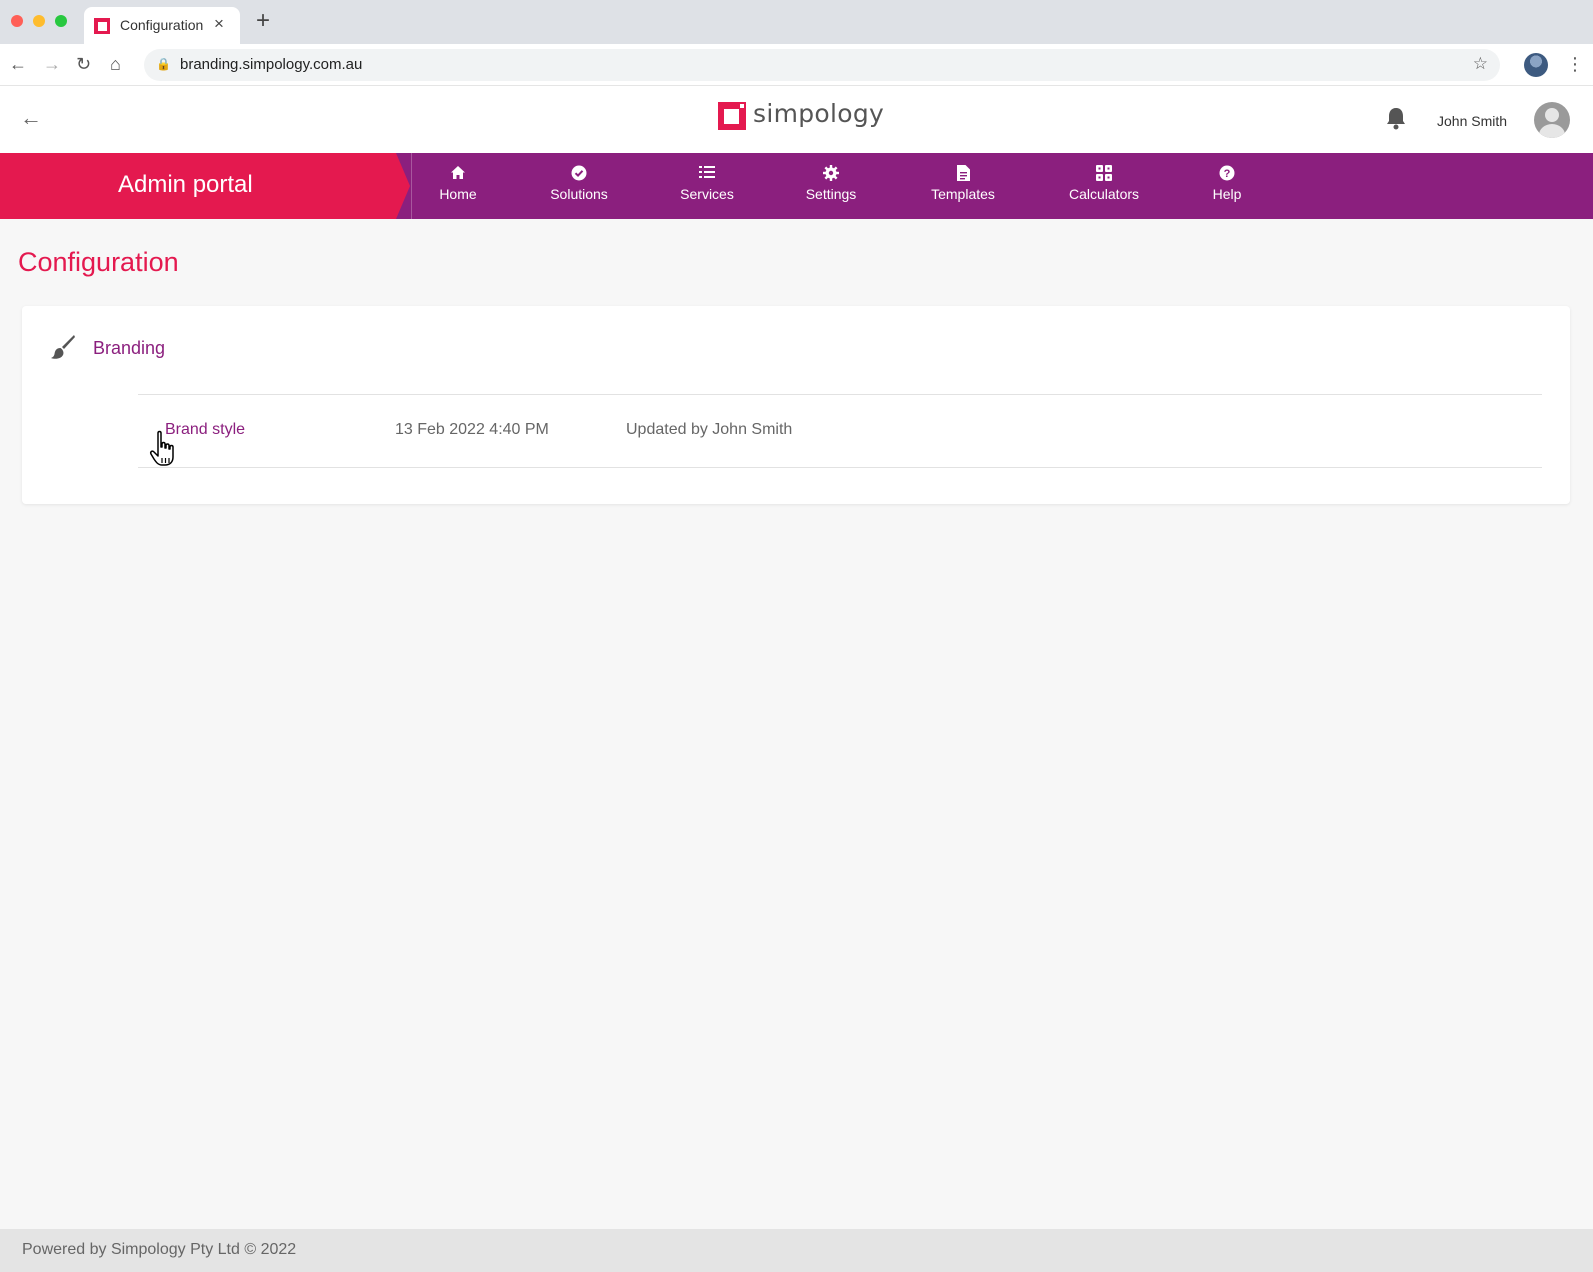 This screenshot has height=1272, width=1593. I want to click on grid-icon, so click(1104, 173).